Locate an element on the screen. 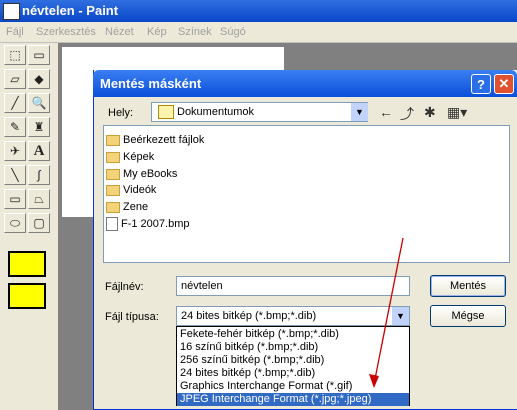 This screenshot has height=410, width=517. annotation-arrow-line is located at coordinates (388, 311).